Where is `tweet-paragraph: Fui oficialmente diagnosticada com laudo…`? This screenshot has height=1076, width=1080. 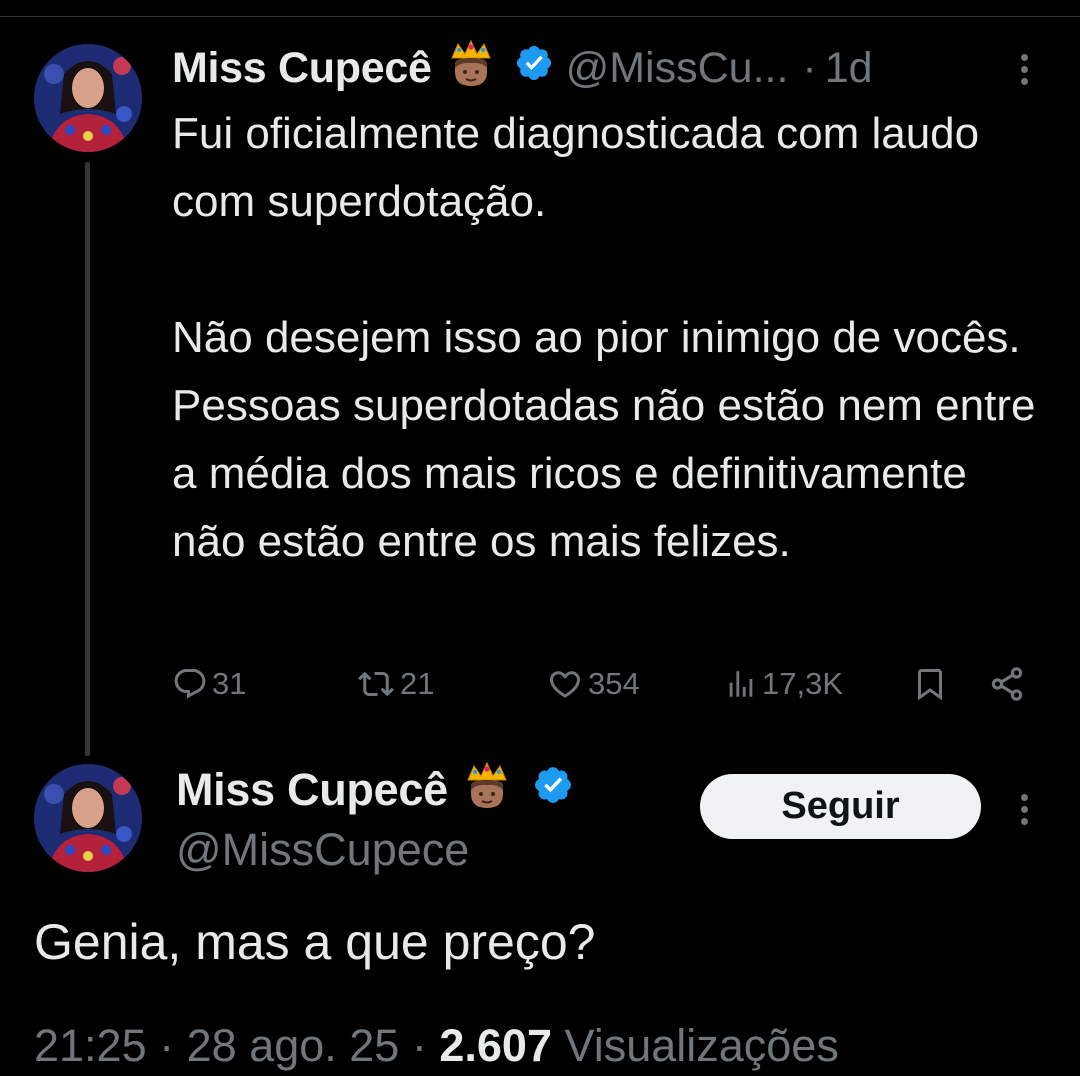 tweet-paragraph: Fui oficialmente diagnosticada com laudo… is located at coordinates (576, 167).